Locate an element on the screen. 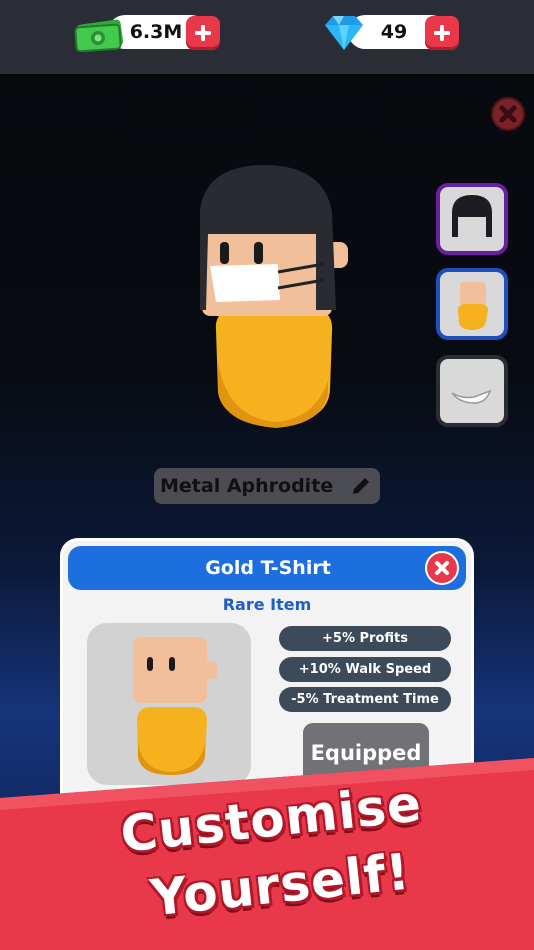  add-gems-button is located at coordinates (442, 33).